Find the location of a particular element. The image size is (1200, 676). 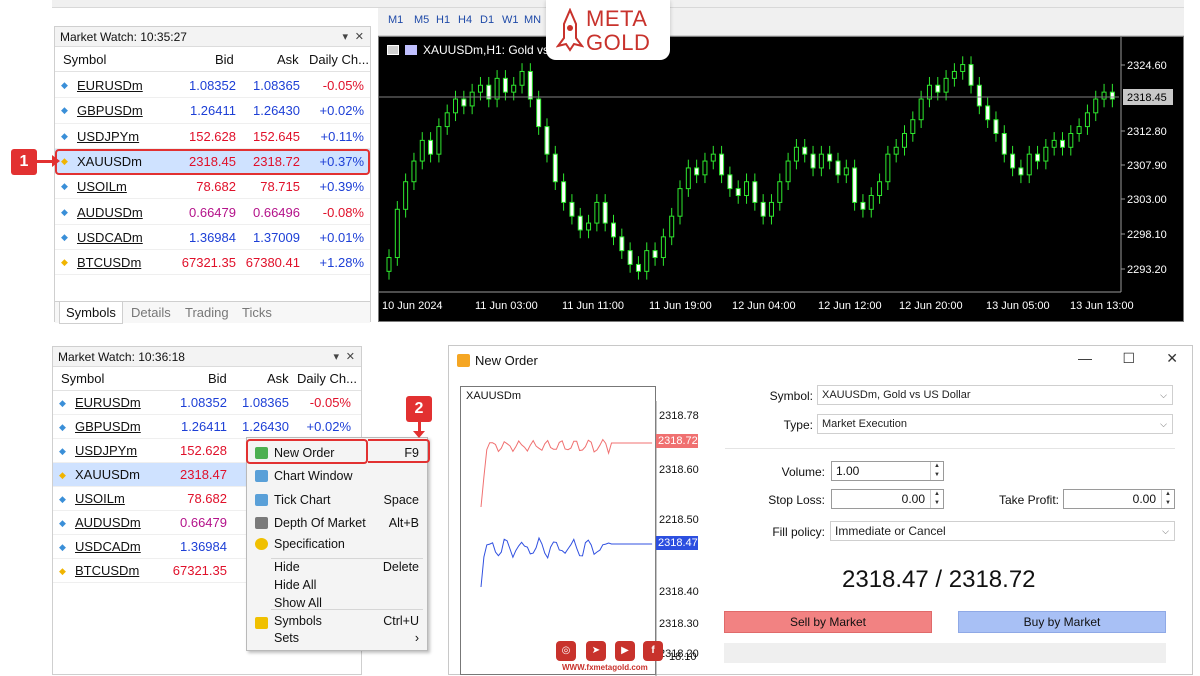

tick-chart-price-label: 2318.40 is located at coordinates (679, 592).